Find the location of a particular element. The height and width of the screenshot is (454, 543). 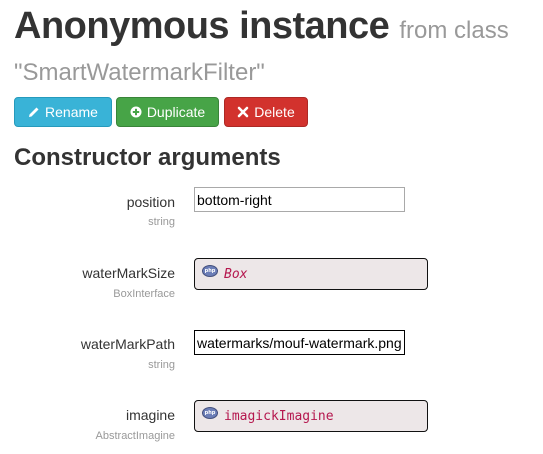

delete-label: Delete is located at coordinates (274, 112).